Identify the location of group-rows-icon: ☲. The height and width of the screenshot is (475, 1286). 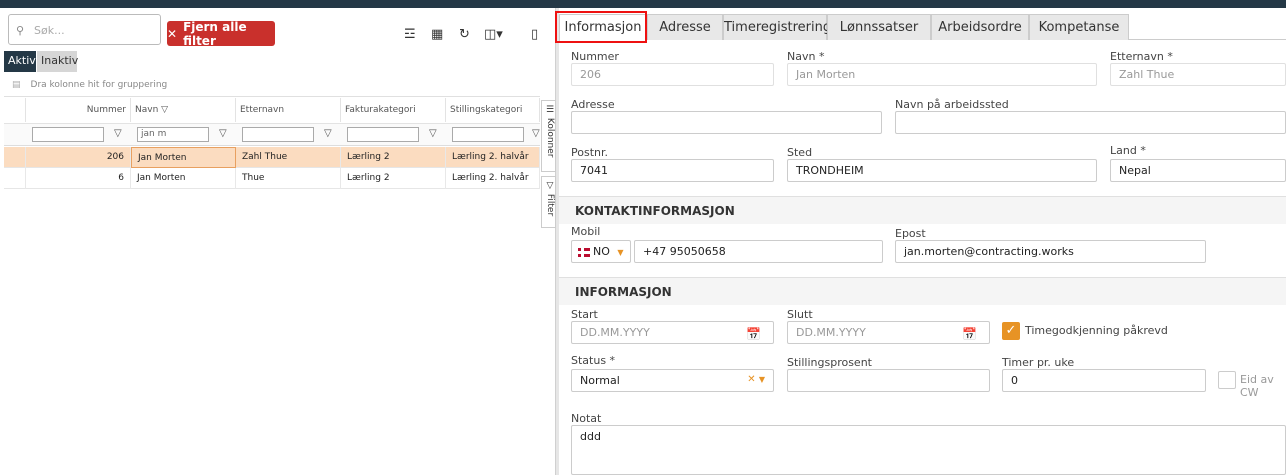
(410, 34).